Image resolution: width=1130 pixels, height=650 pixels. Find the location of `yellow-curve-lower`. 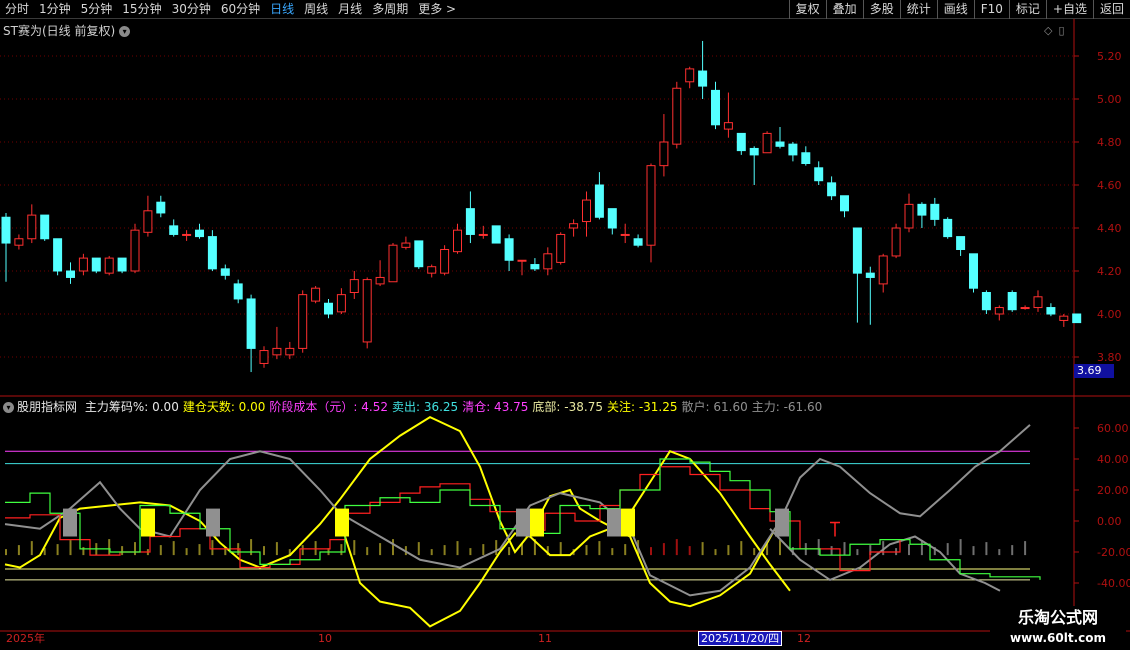

yellow-curve-lower is located at coordinates (557, 574).